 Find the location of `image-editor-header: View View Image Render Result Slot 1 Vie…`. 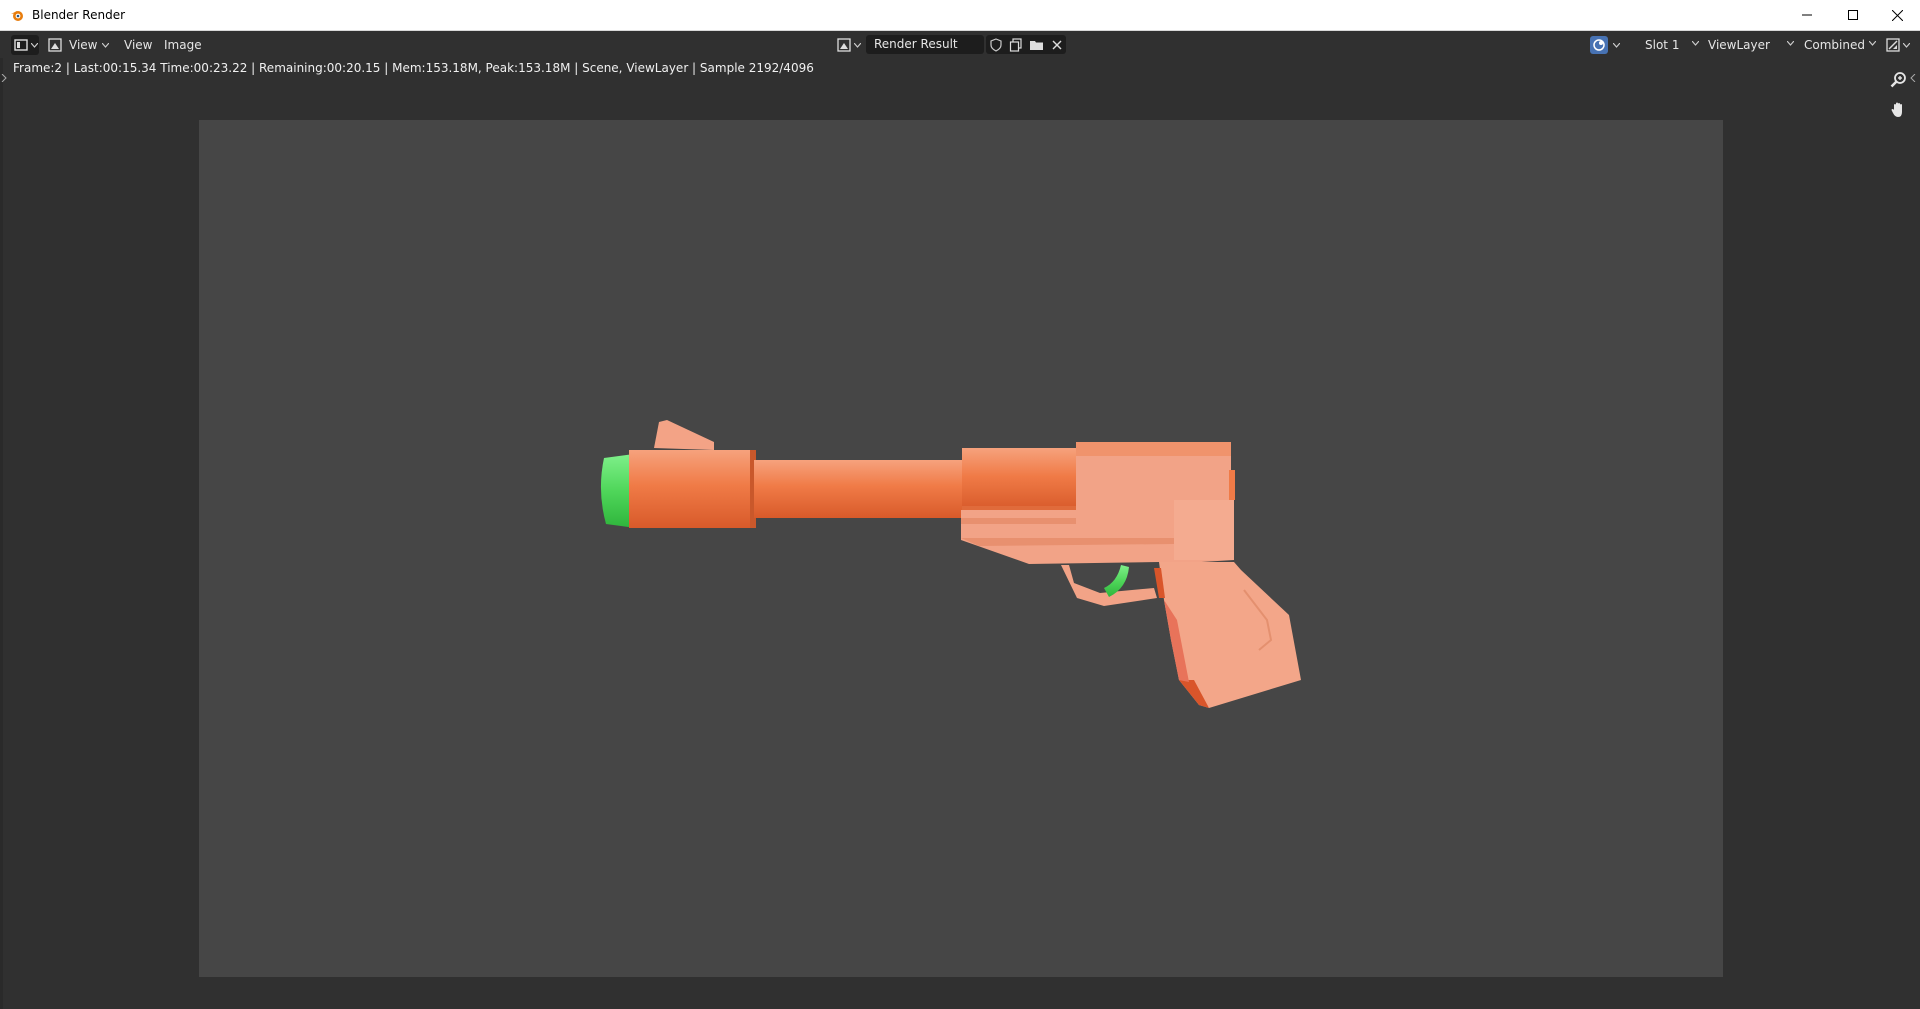

image-editor-header: View View Image Render Result Slot 1 Vie… is located at coordinates (960, 44).